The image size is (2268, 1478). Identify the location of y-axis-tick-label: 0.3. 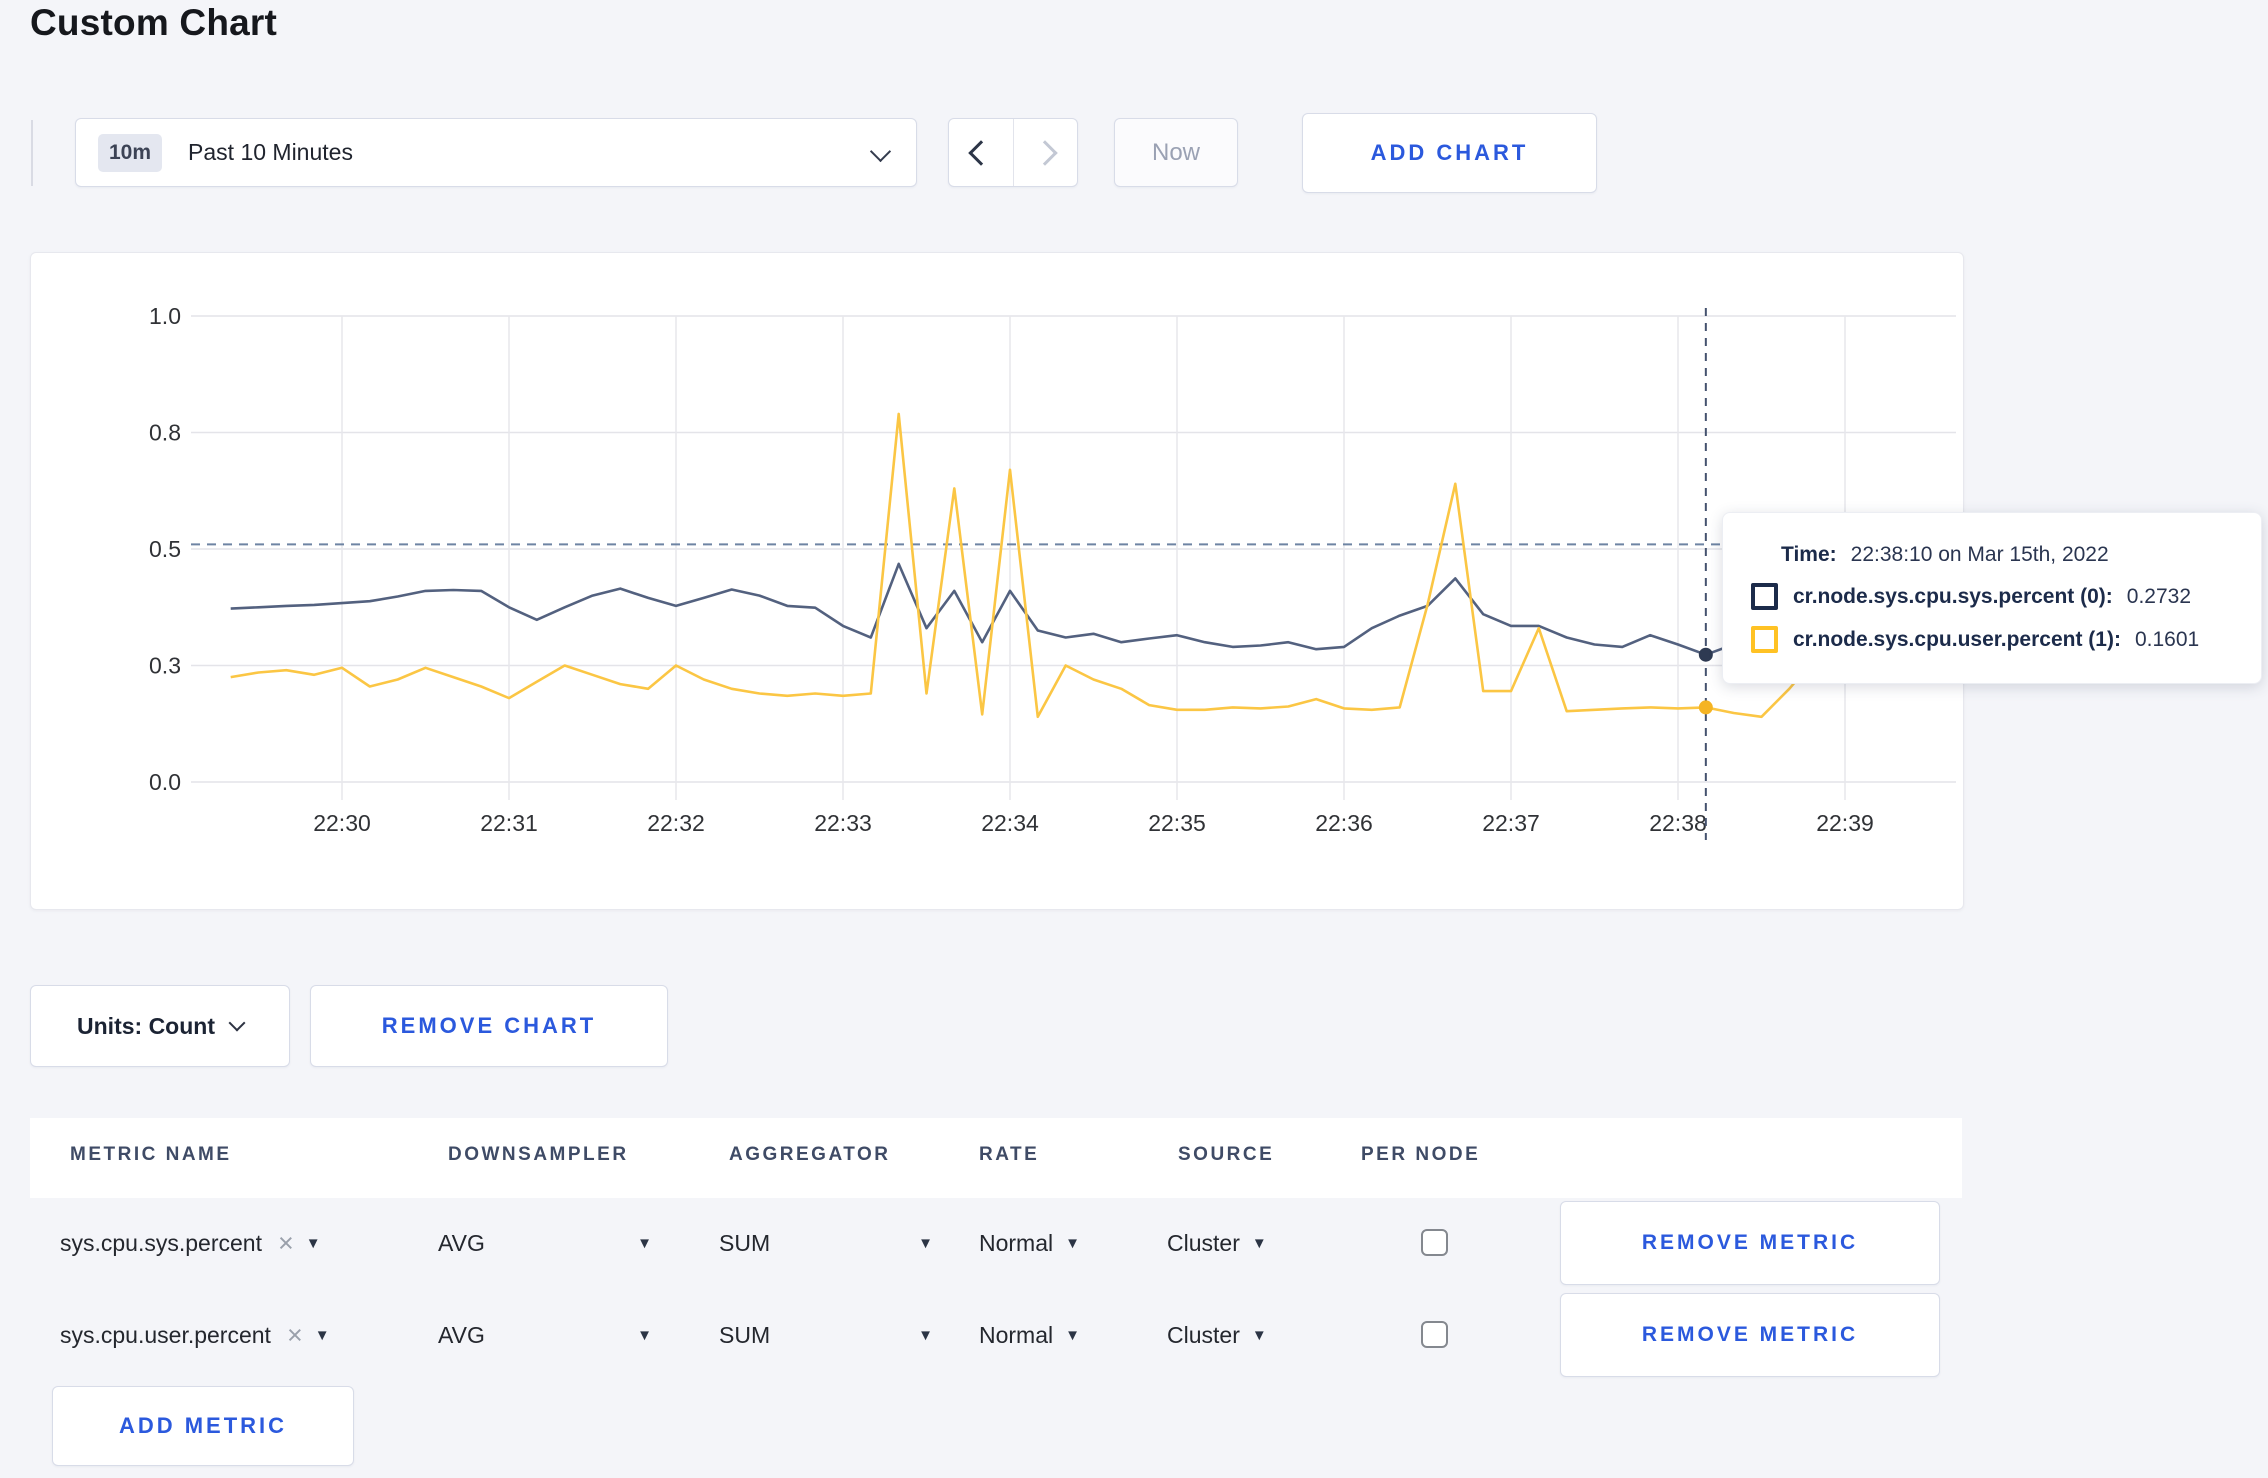
(165, 666).